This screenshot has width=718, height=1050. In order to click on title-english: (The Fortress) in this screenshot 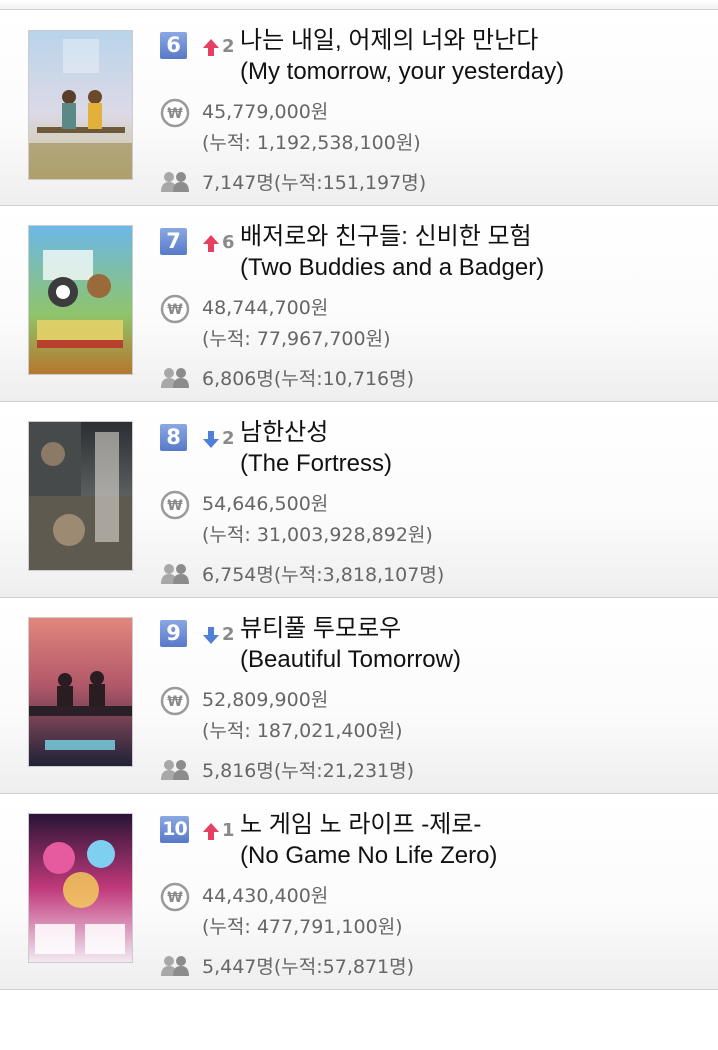, I will do `click(475, 463)`.